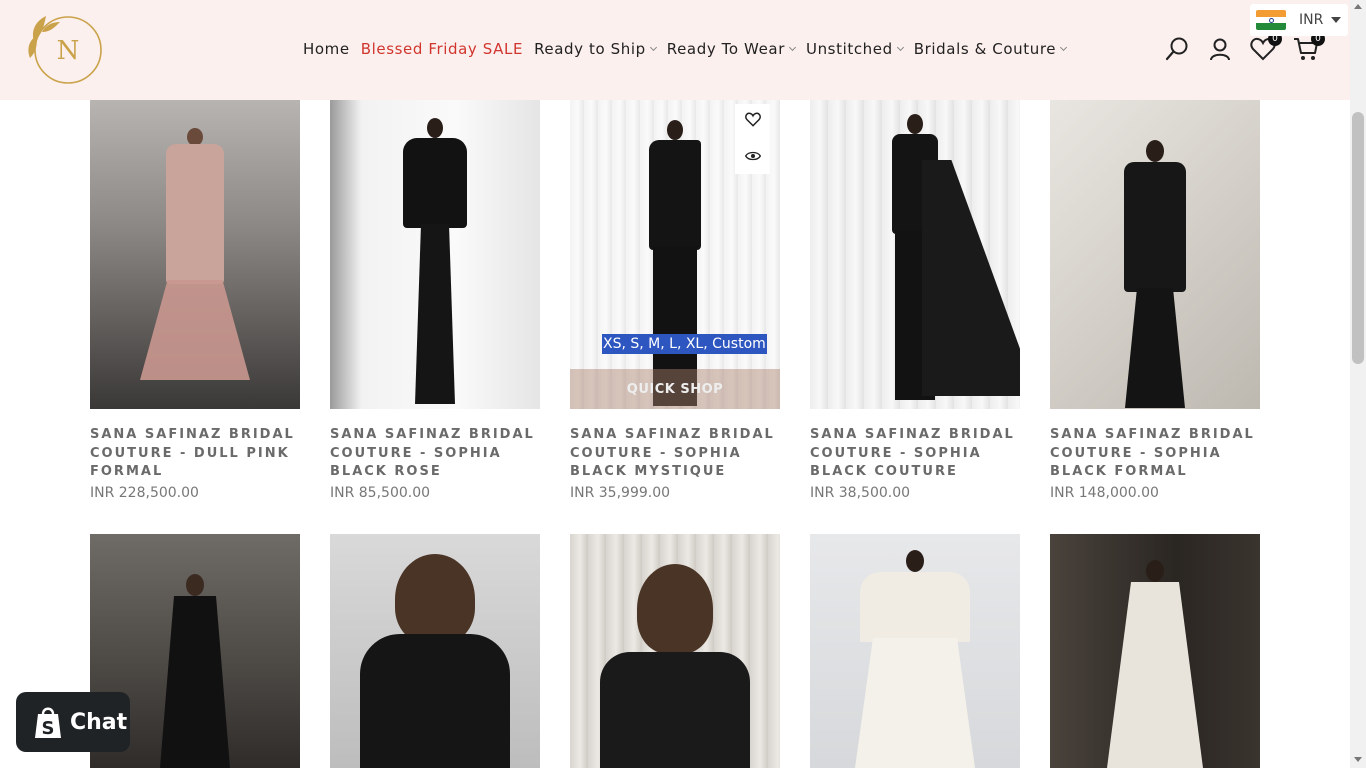  Describe the element at coordinates (1358, 384) in the screenshot. I see `page-scrollbar` at that location.